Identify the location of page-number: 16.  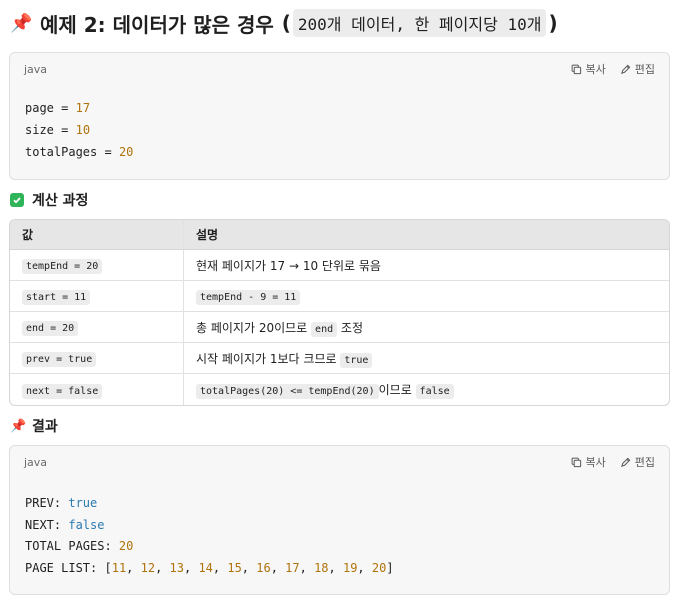
(263, 567).